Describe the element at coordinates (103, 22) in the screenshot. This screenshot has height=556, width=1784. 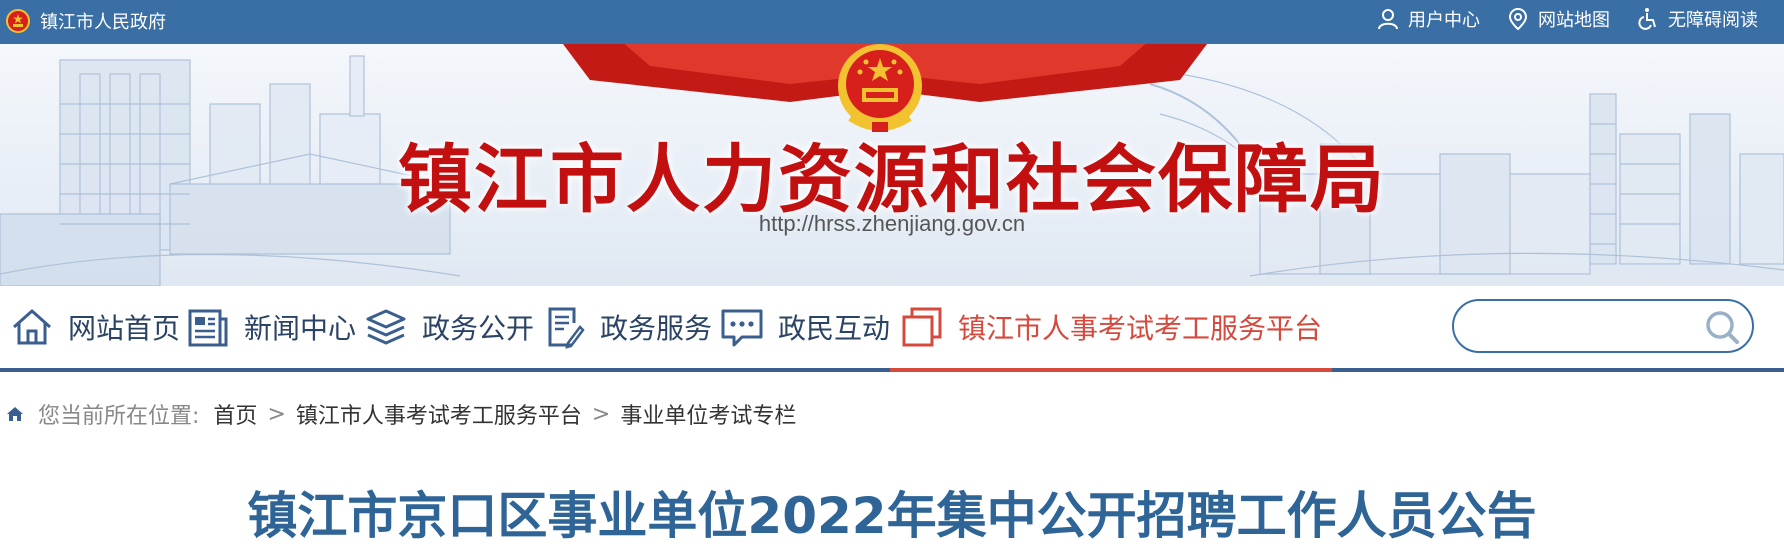
I see `gov-link-label: 镇江市人民政府` at that location.